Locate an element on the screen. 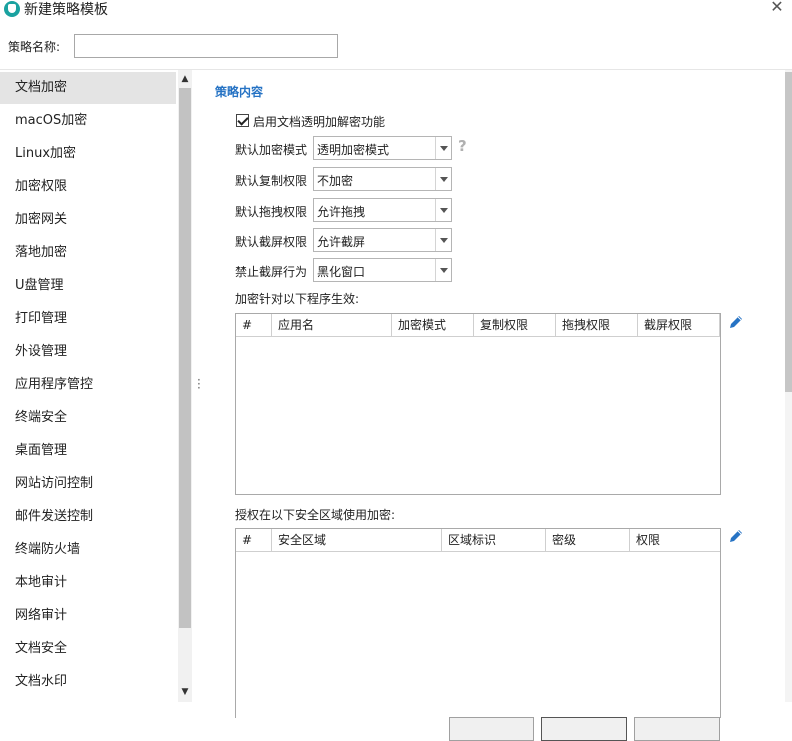  default-copy-permission-label: 默认复制权限 is located at coordinates (271, 181).